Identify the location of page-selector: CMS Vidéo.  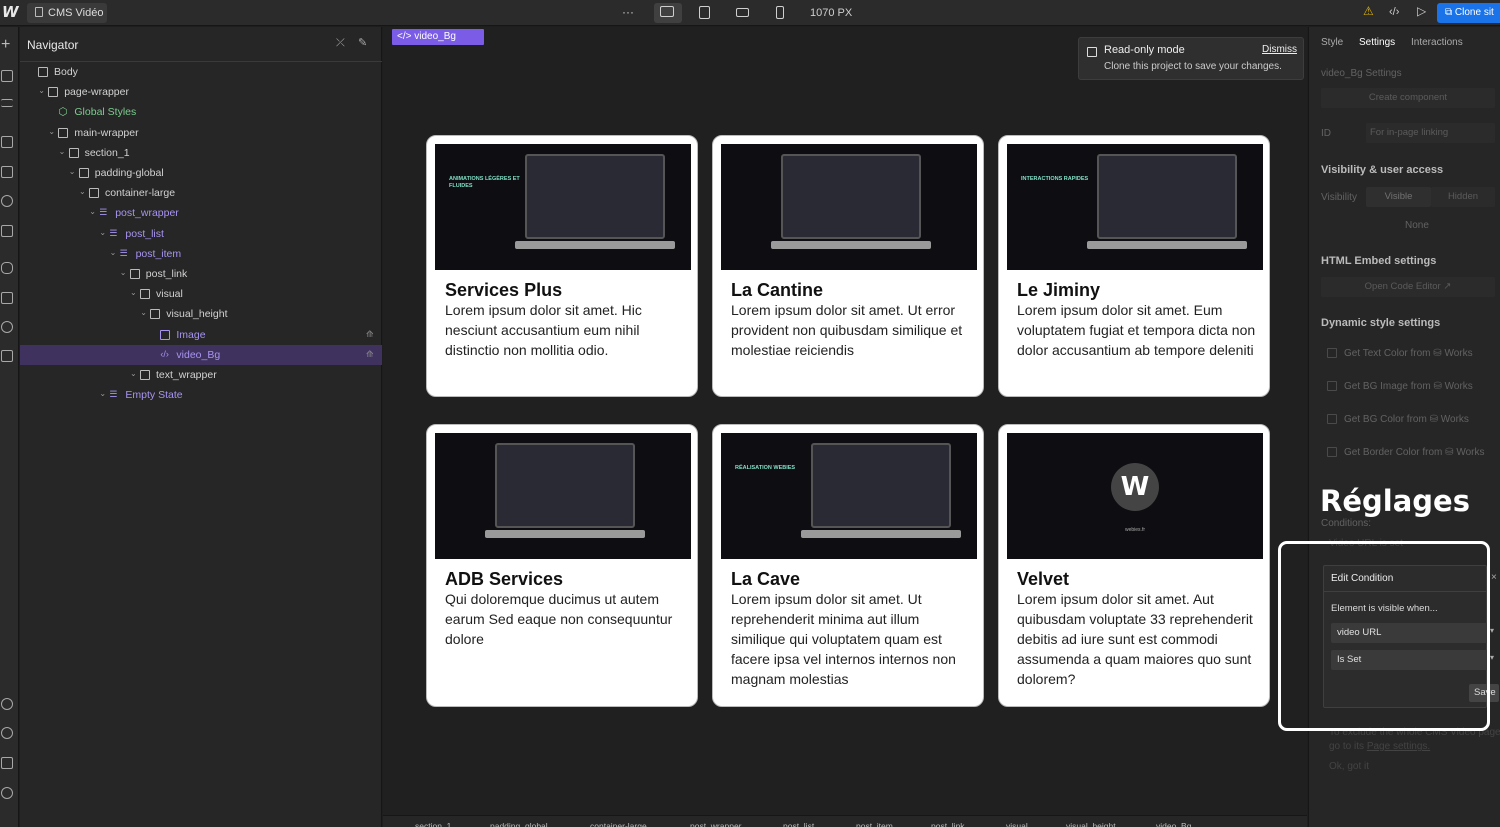
(67, 13).